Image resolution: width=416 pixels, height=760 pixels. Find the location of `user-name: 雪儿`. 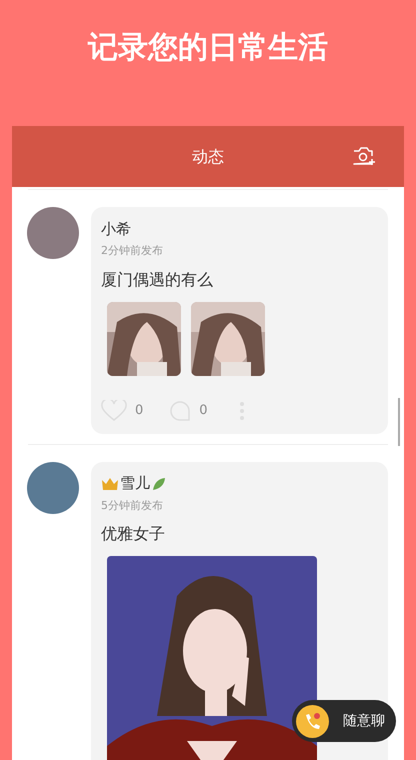

user-name: 雪儿 is located at coordinates (135, 483).